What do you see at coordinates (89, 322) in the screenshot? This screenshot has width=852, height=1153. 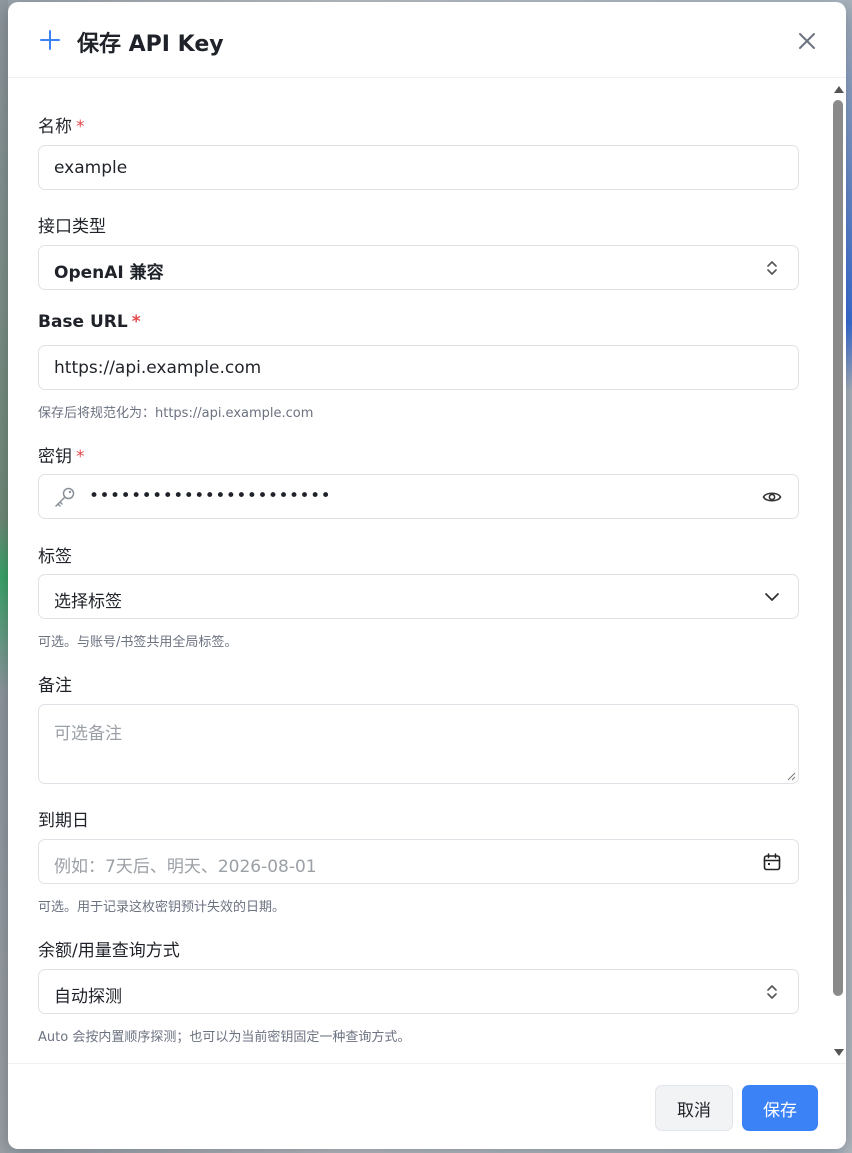 I see `base-url-label: Base URL *` at bounding box center [89, 322].